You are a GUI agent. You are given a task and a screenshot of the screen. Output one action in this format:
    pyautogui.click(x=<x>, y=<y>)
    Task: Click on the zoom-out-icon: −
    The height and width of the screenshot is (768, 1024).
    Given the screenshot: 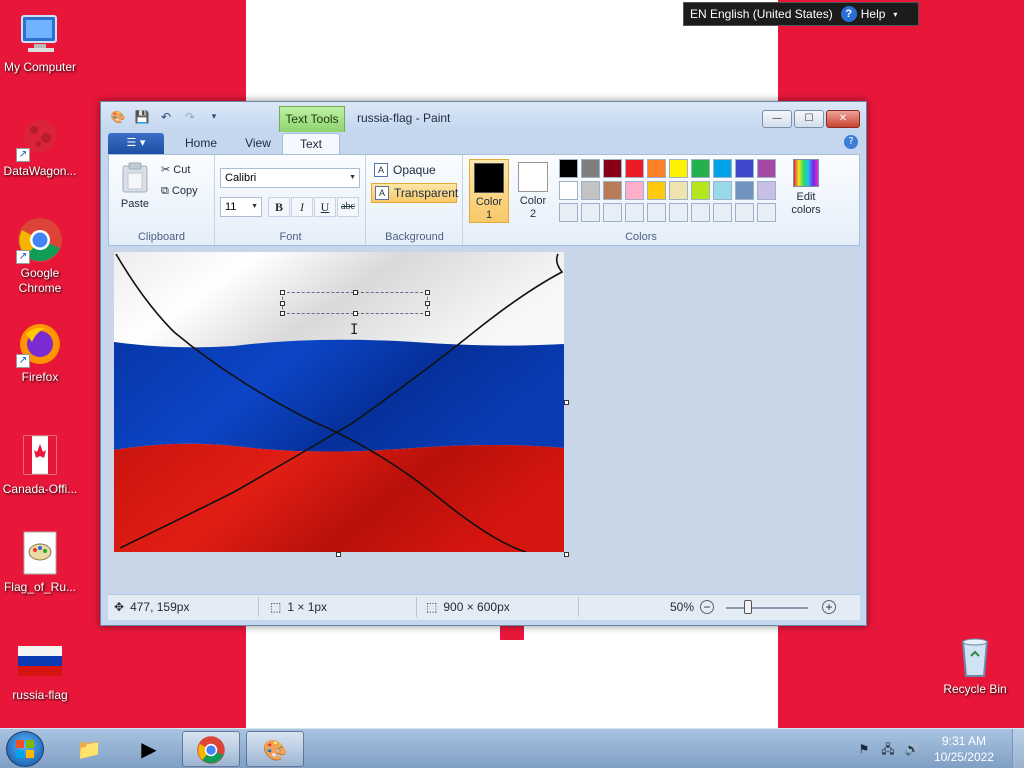 What is the action you would take?
    pyautogui.click(x=707, y=607)
    